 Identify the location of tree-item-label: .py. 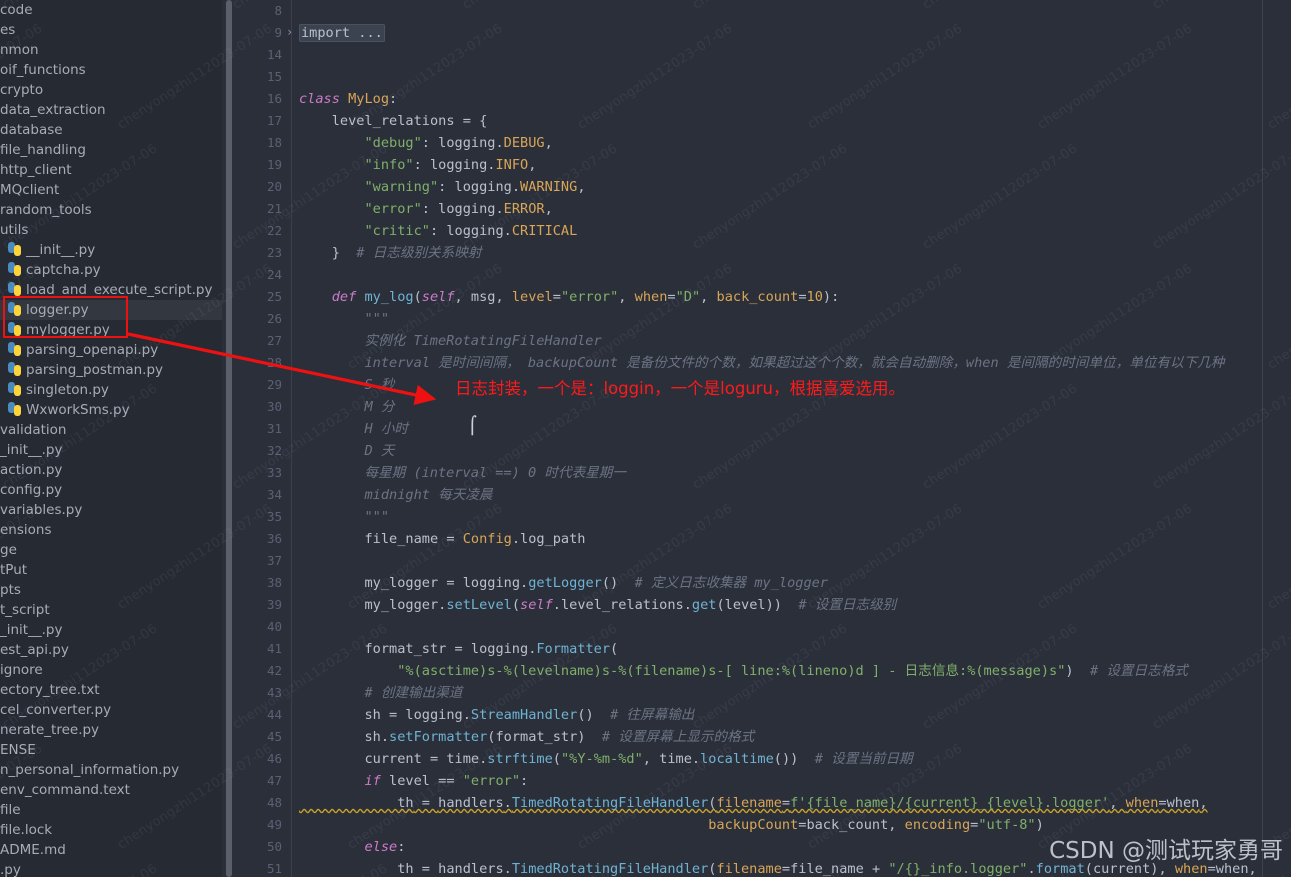
(10, 869).